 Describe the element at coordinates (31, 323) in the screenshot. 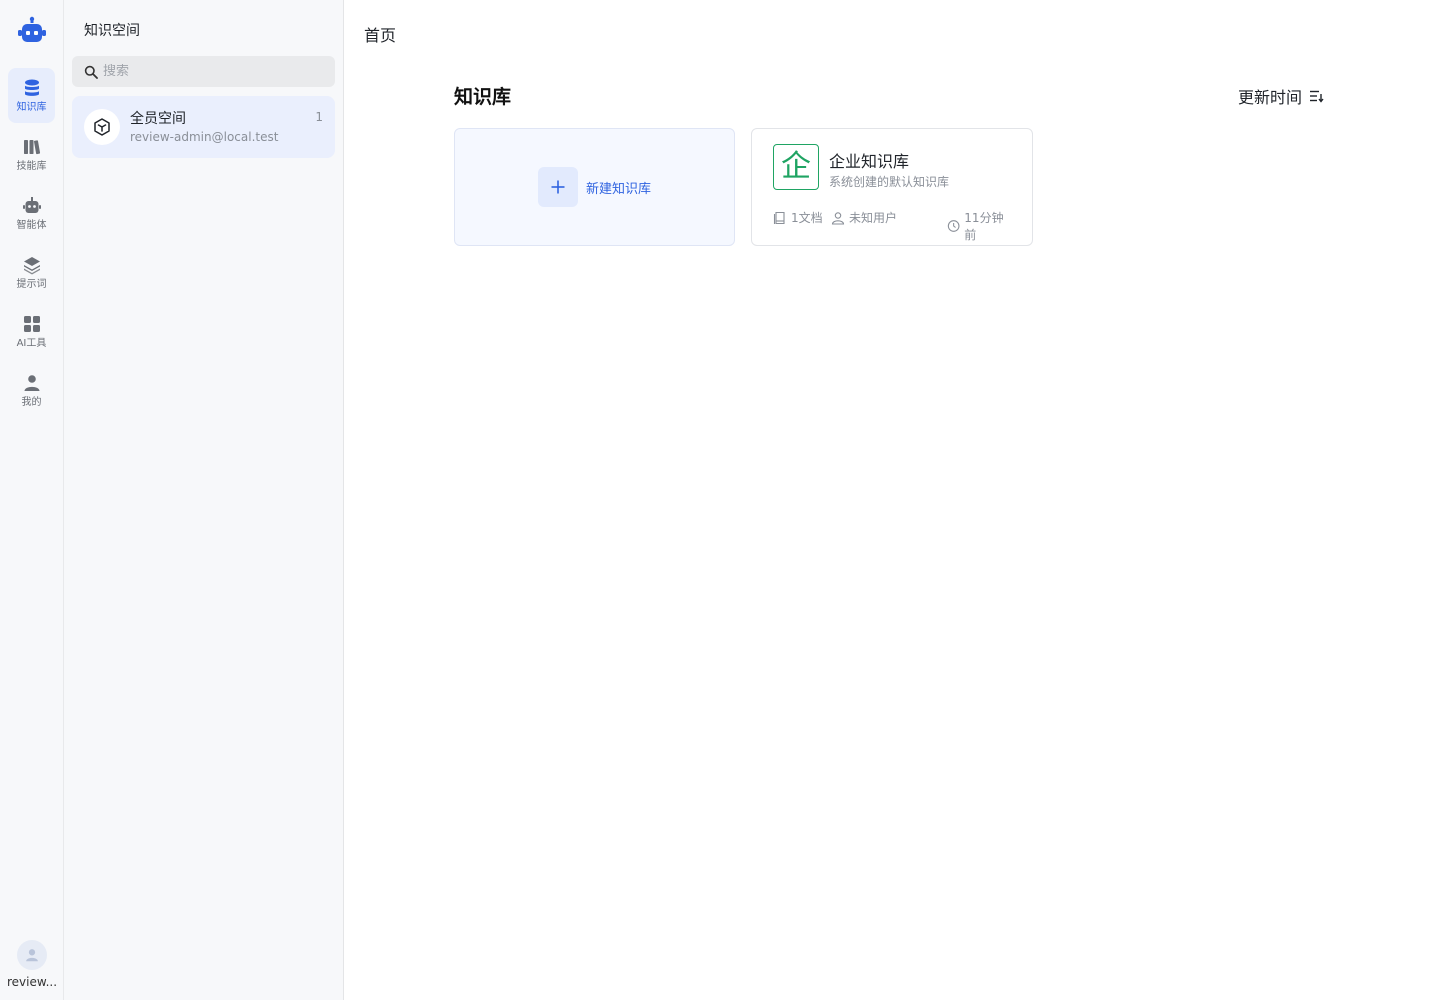

I see `grid-icon` at that location.